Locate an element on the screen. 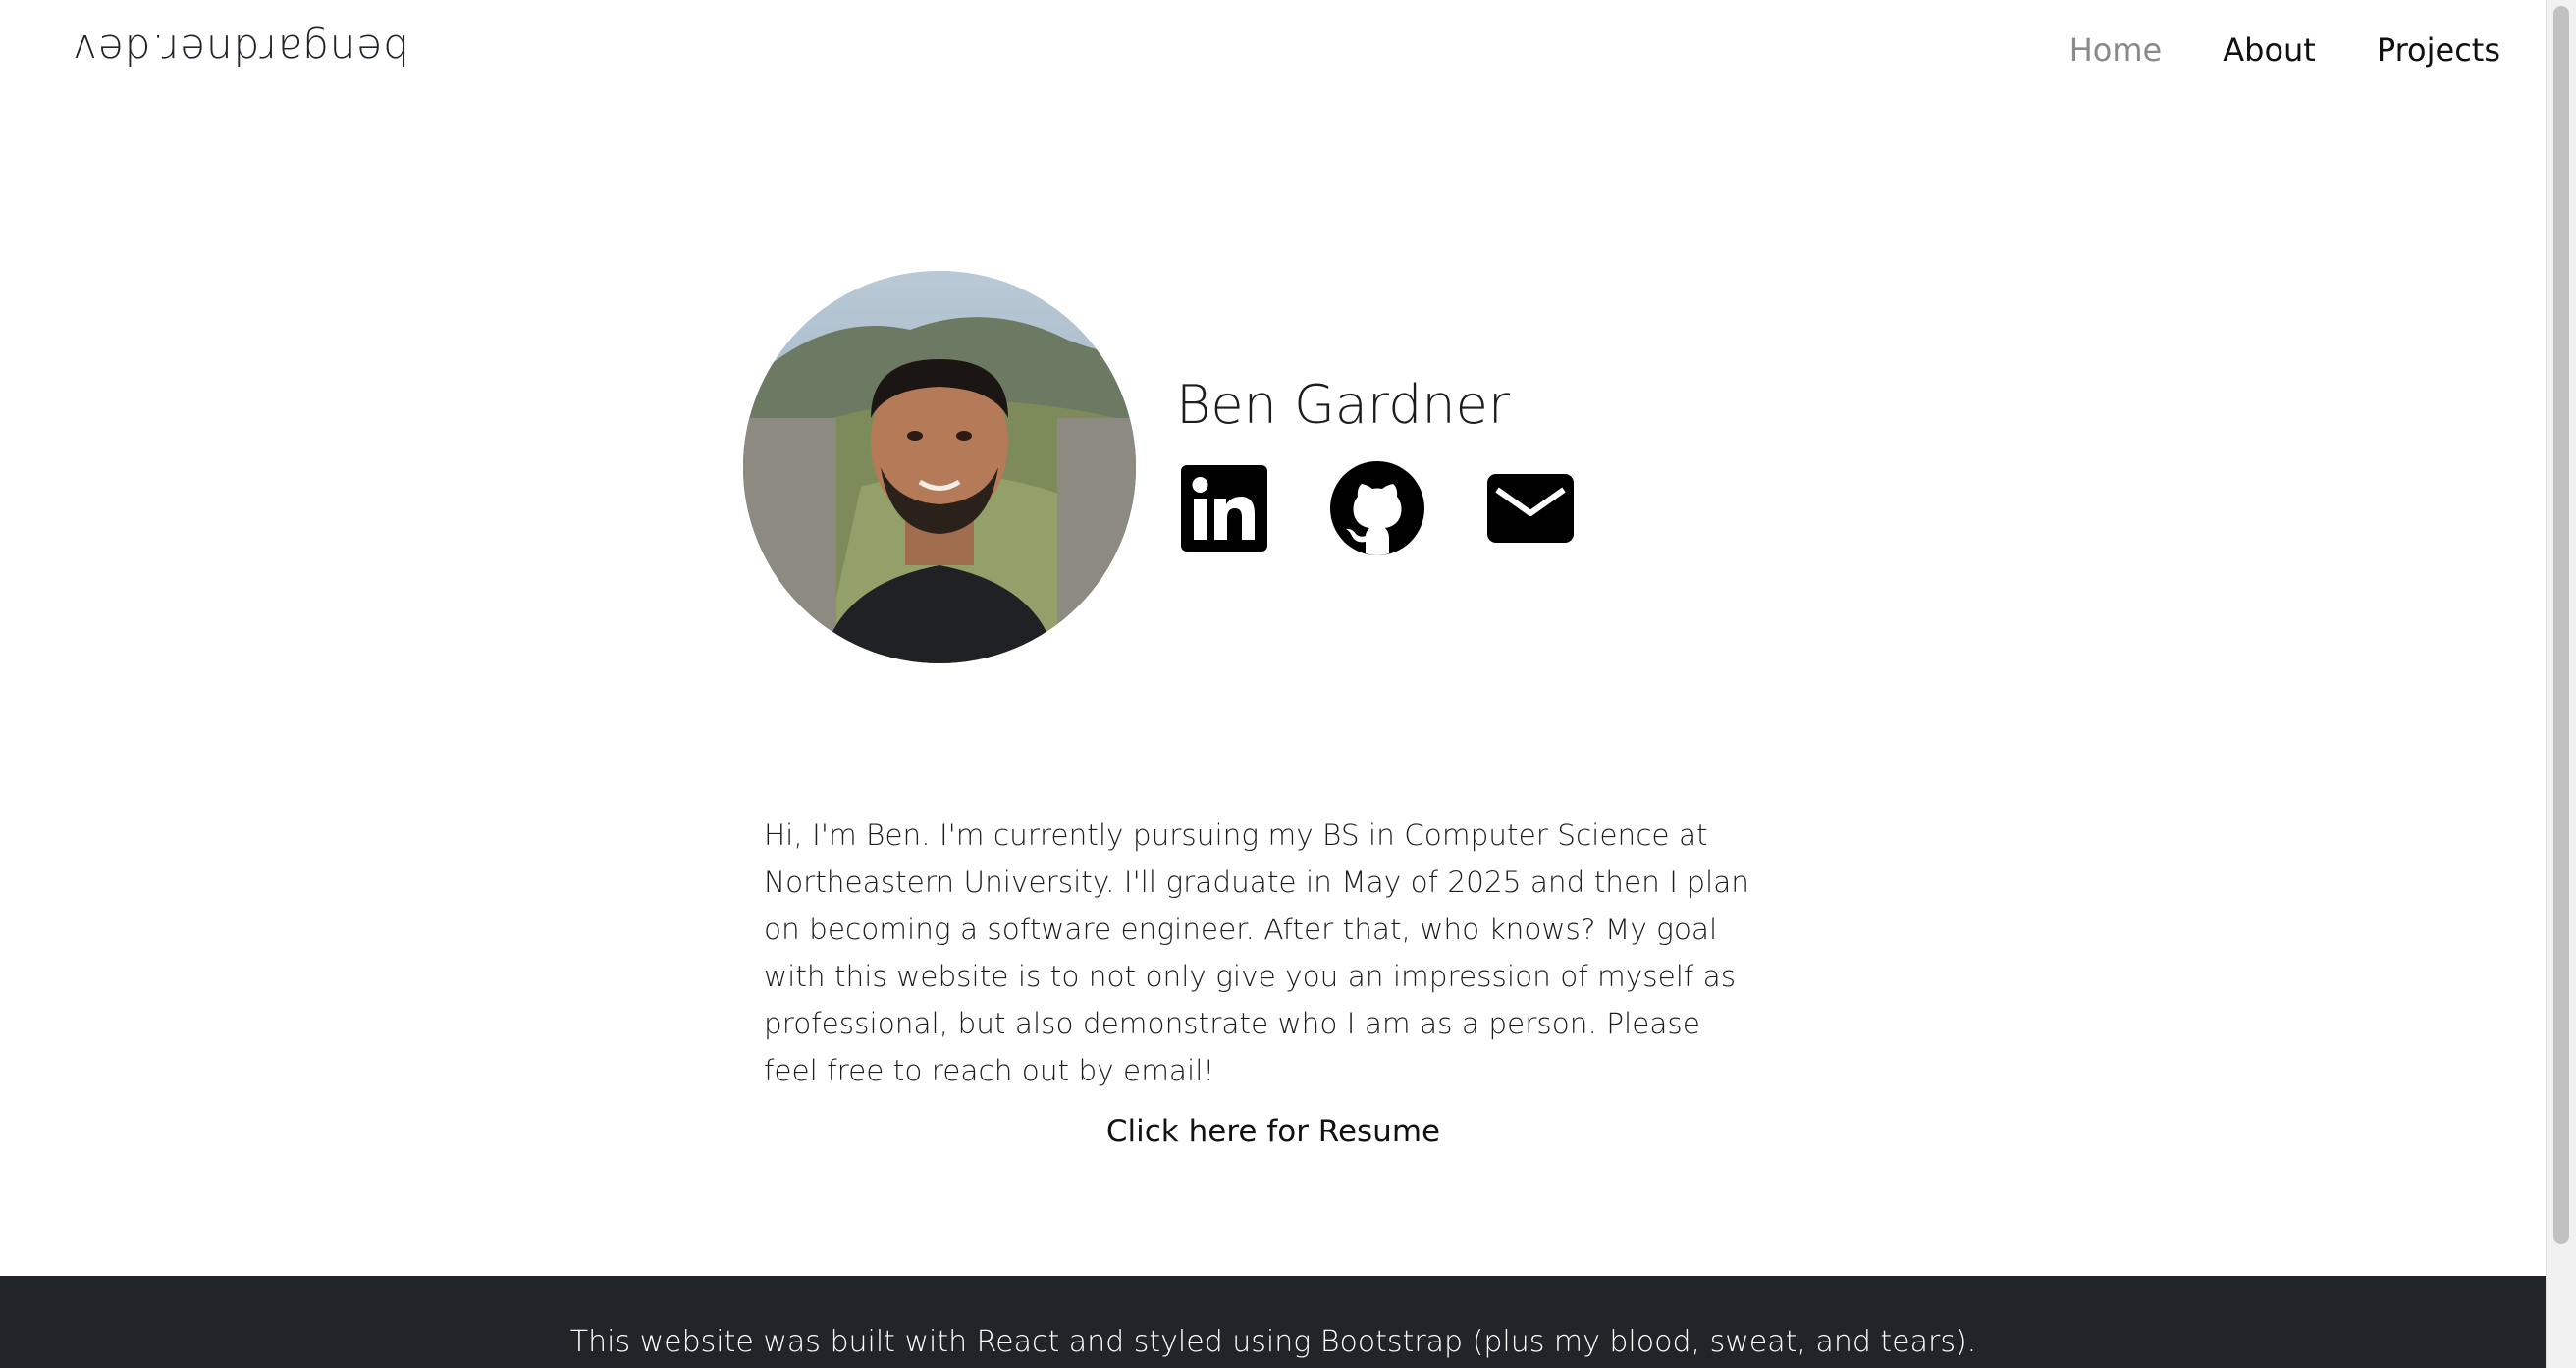 The height and width of the screenshot is (1368, 2576). resume-link: Click here for Resume is located at coordinates (1273, 1132).